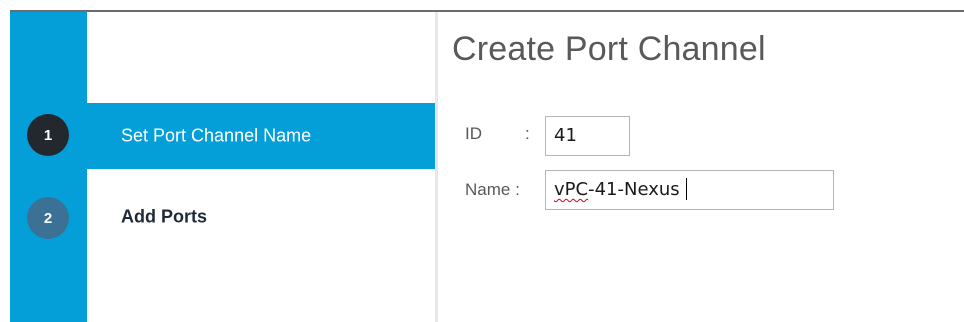 The height and width of the screenshot is (322, 964). Describe the element at coordinates (436, 167) in the screenshot. I see `panel-divider` at that location.